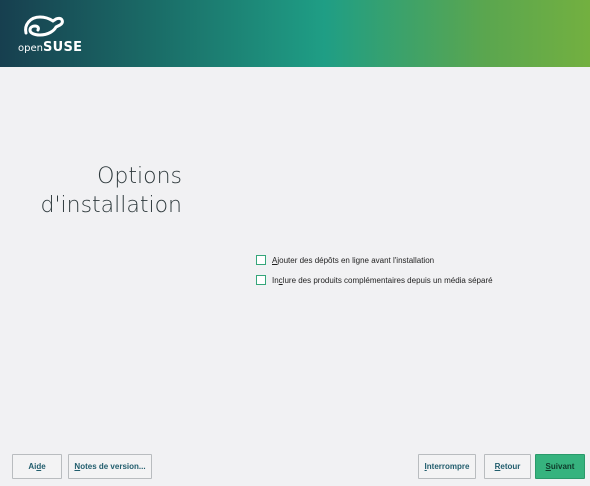  Describe the element at coordinates (30, 48) in the screenshot. I see `logo-text-open: open` at that location.